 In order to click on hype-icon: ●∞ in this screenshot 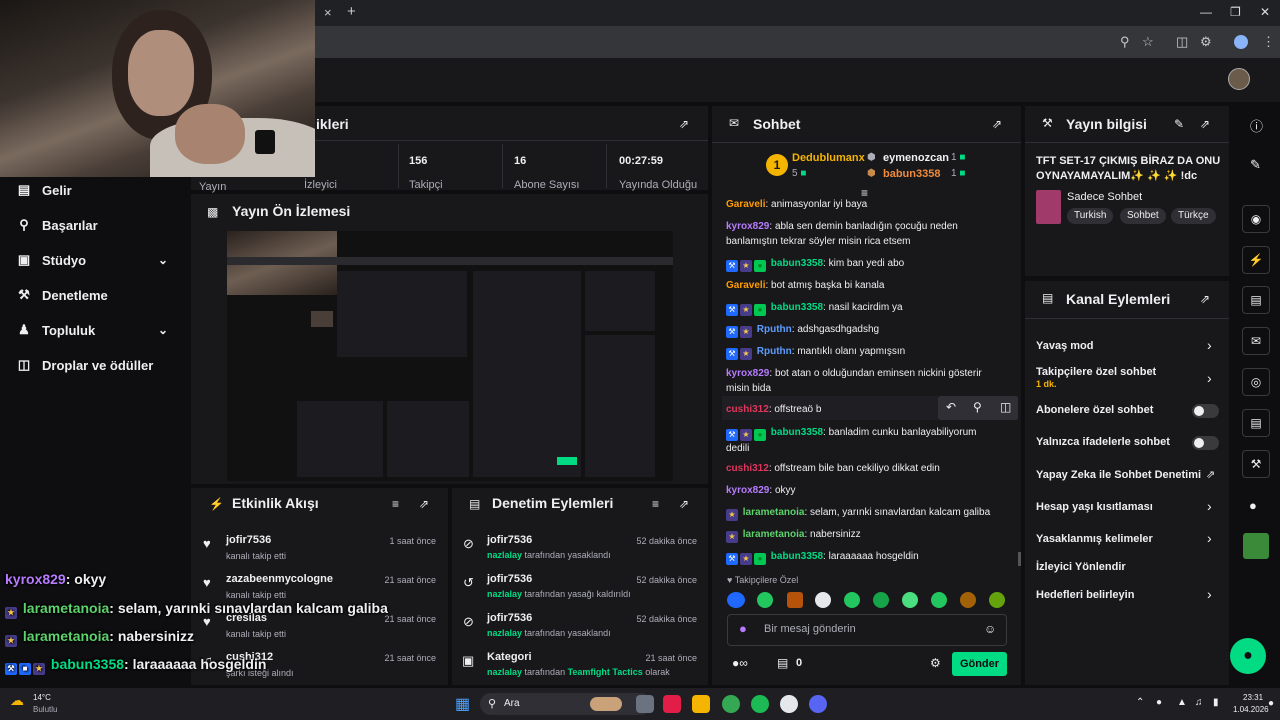, I will do `click(740, 663)`.